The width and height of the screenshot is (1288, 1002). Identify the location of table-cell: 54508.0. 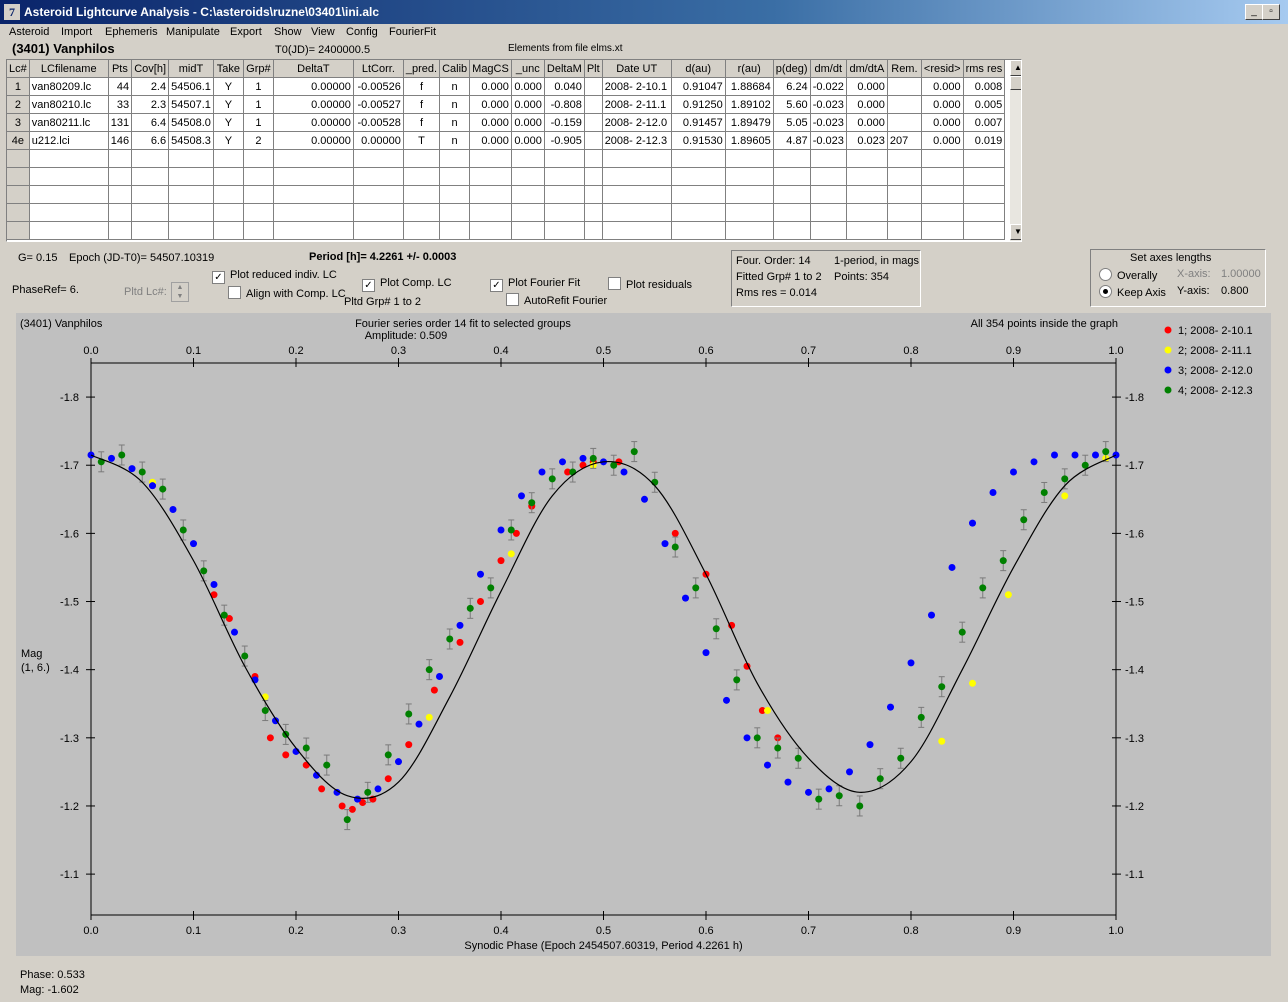
(191, 122).